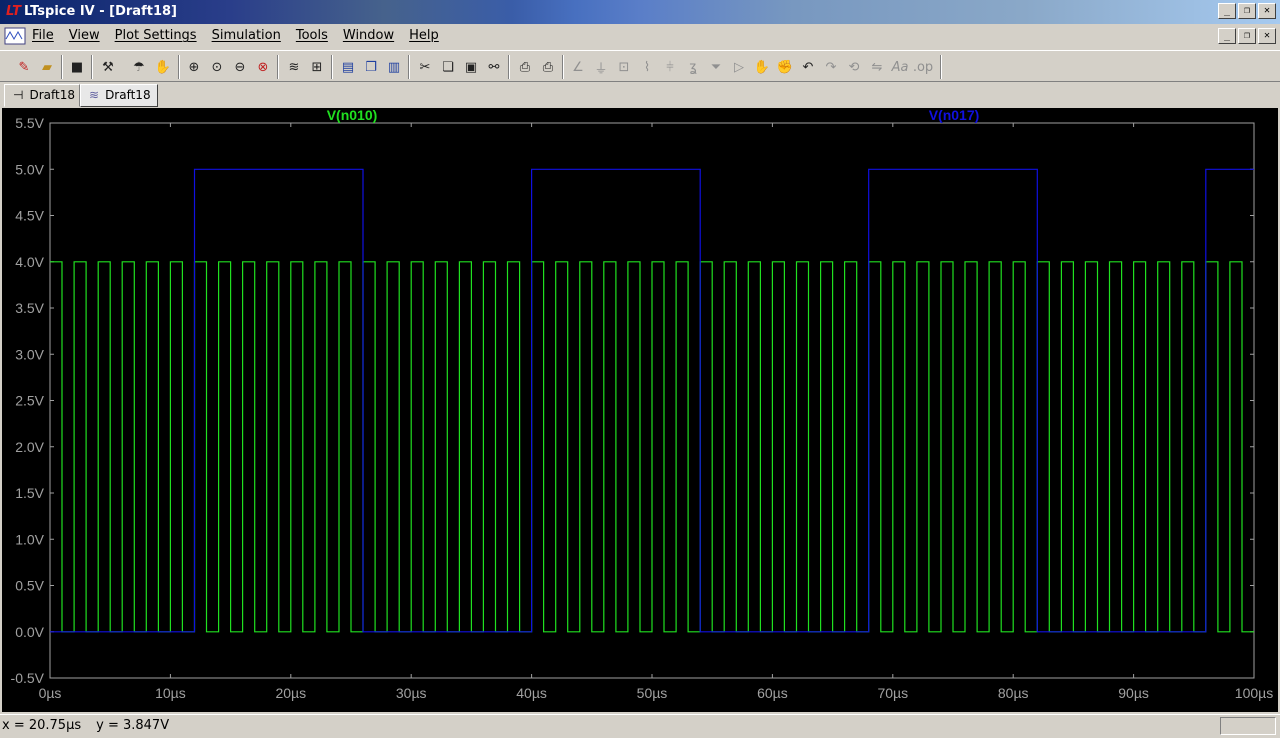 This screenshot has width=1280, height=738. What do you see at coordinates (877, 67) in the screenshot?
I see `mirror-icon: ⇋` at bounding box center [877, 67].